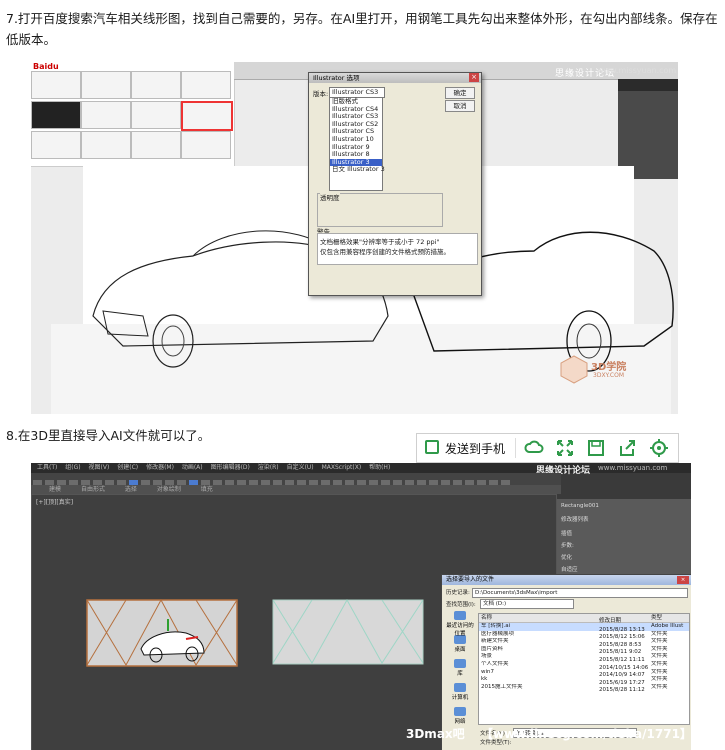 Image resolution: width=725 pixels, height=750 pixels. I want to click on menu-item: 创建(C), so click(127, 467).